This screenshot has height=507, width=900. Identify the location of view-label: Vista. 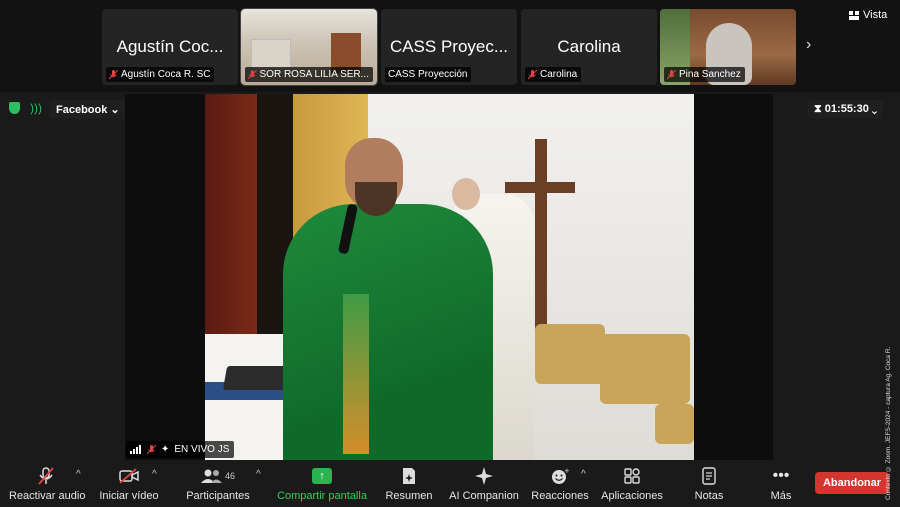
(875, 15).